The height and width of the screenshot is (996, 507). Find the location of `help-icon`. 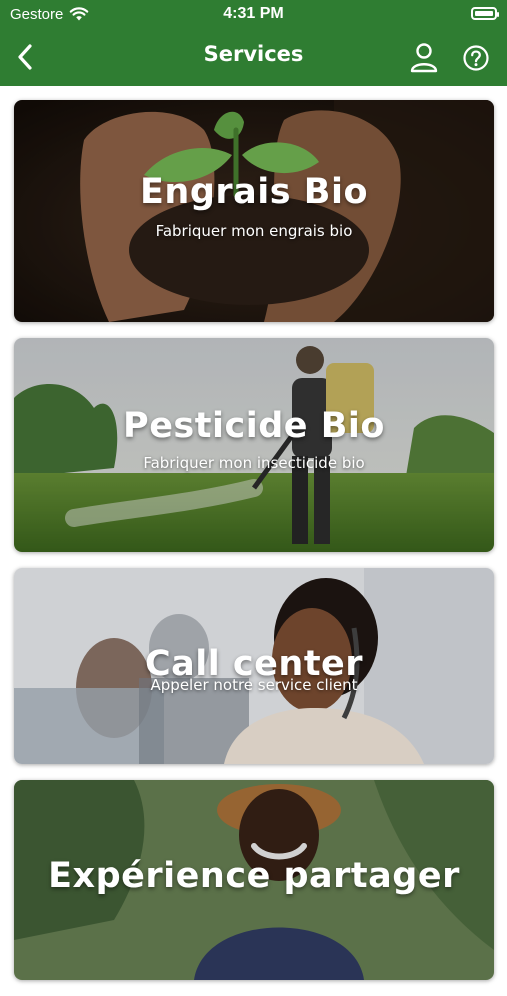

help-icon is located at coordinates (476, 58).